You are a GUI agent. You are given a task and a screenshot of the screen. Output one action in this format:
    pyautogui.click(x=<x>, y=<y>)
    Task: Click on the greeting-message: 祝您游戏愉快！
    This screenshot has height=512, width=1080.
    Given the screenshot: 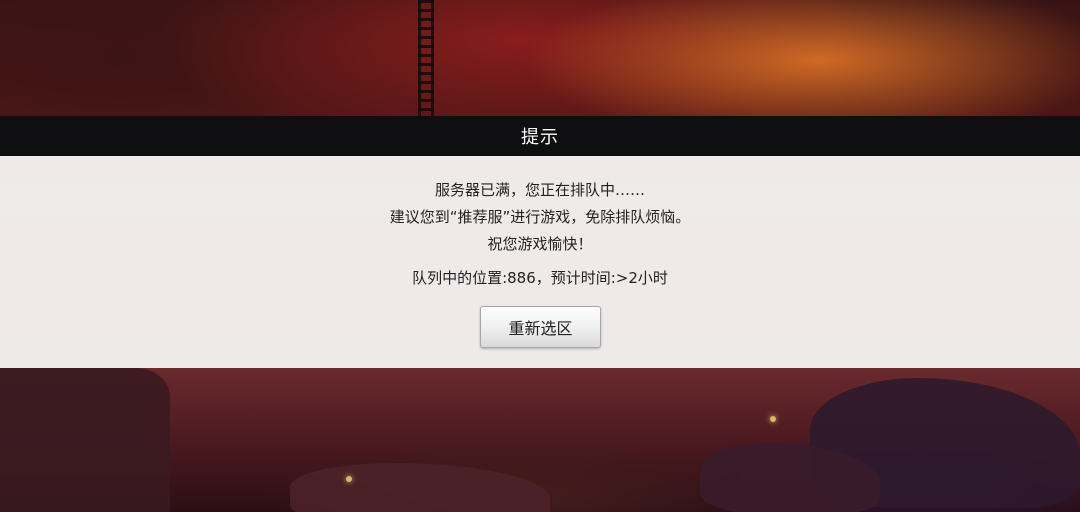 What is the action you would take?
    pyautogui.click(x=540, y=244)
    